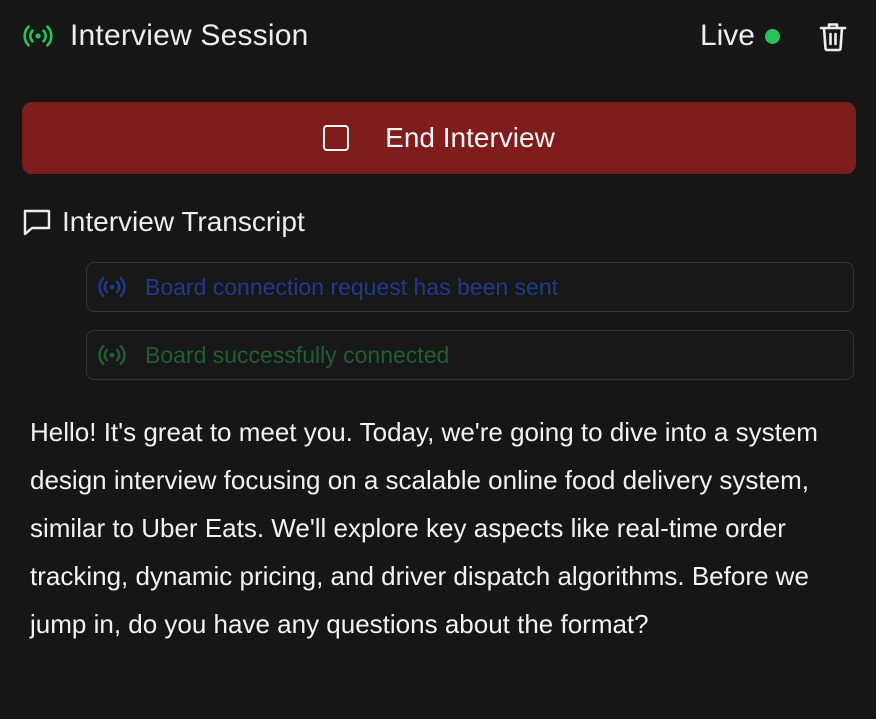  I want to click on page-title: Interview Session, so click(189, 35).